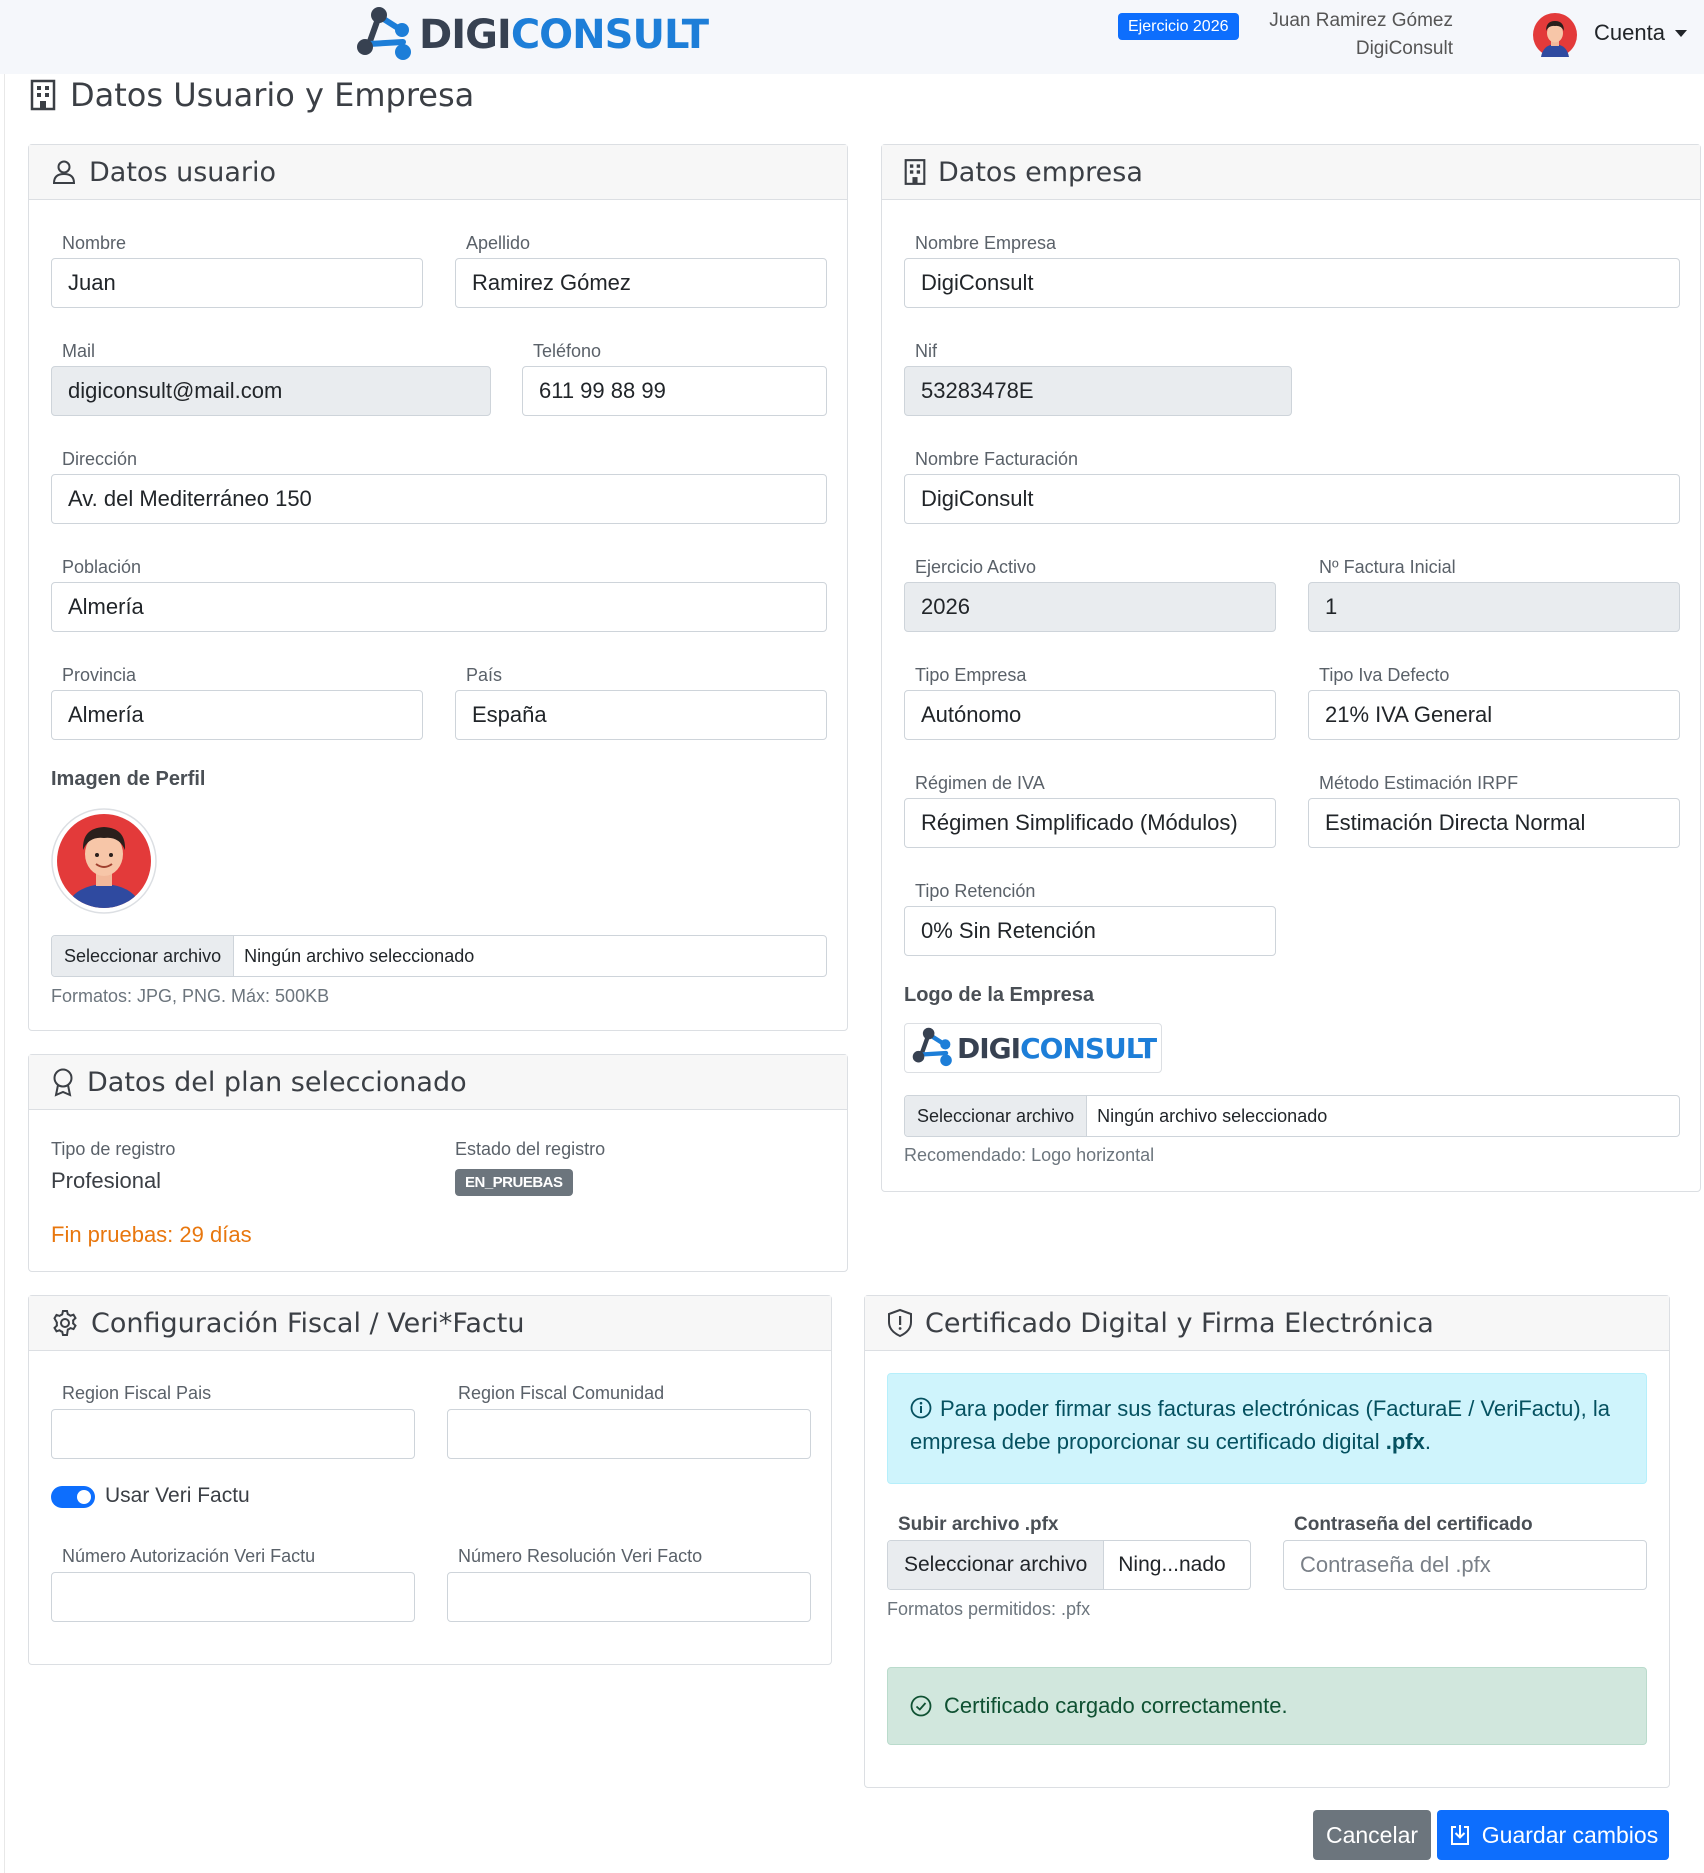  What do you see at coordinates (530, 1149) in the screenshot?
I see `estado-registro-label: Estado del registro` at bounding box center [530, 1149].